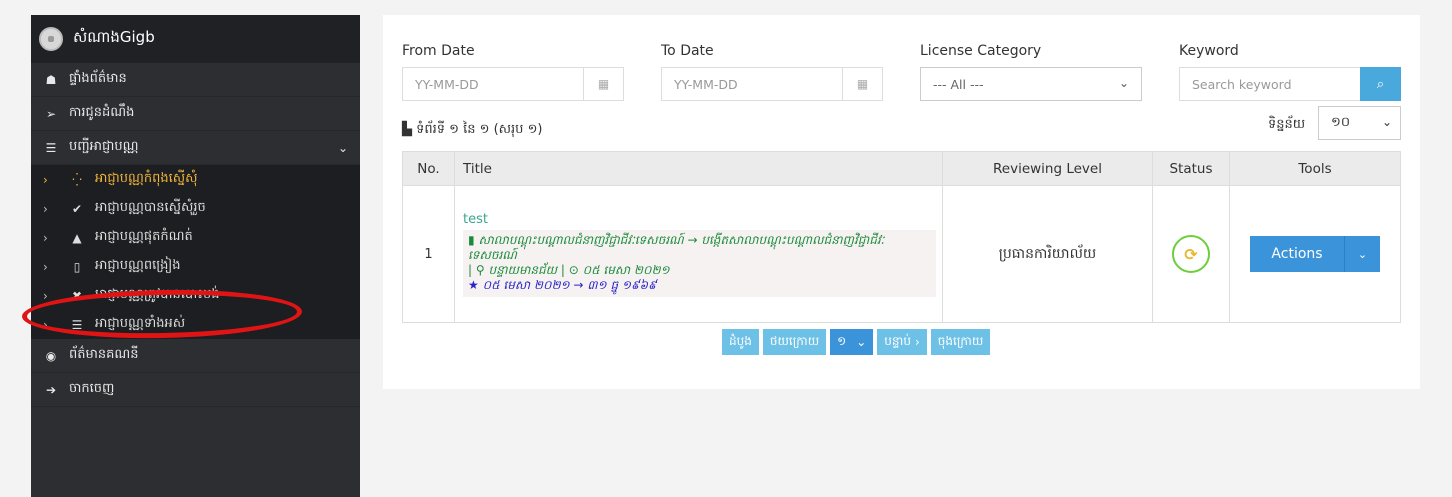 The width and height of the screenshot is (1452, 497). I want to click on sidebar-item-account: ◉ ព័ត៌មានគណនី, so click(195, 356).